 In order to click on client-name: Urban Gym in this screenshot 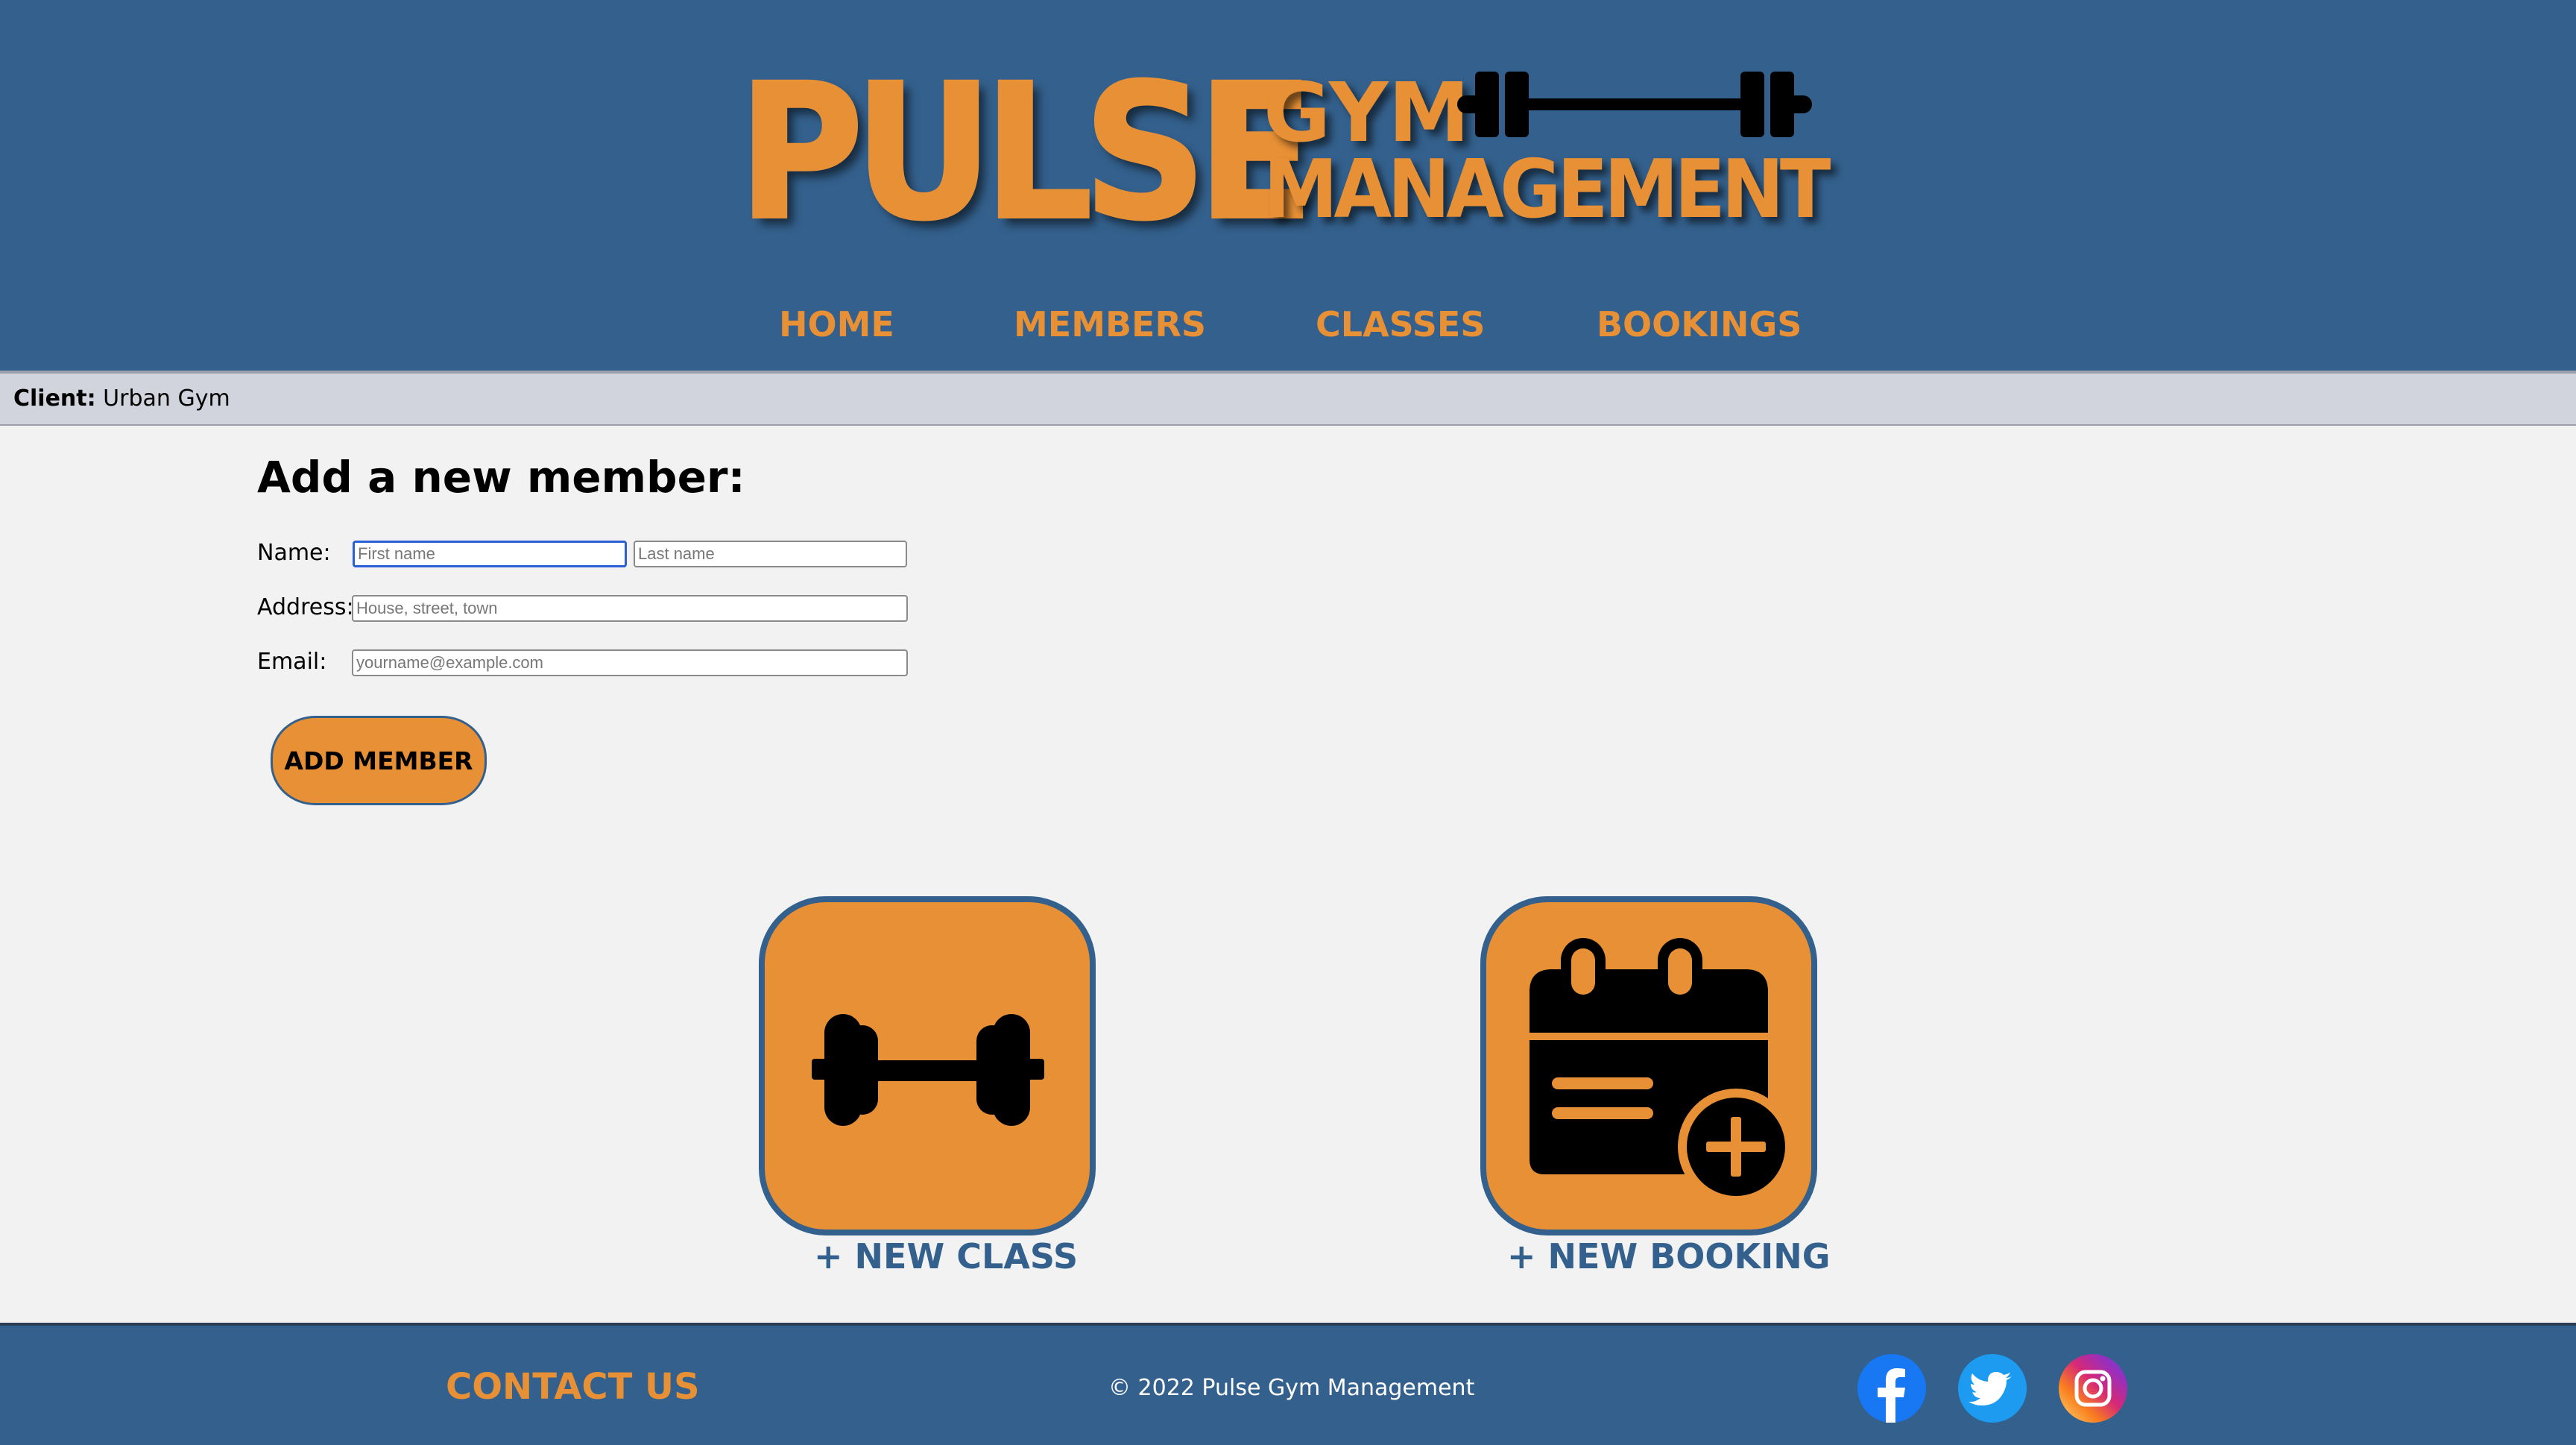, I will do `click(166, 398)`.